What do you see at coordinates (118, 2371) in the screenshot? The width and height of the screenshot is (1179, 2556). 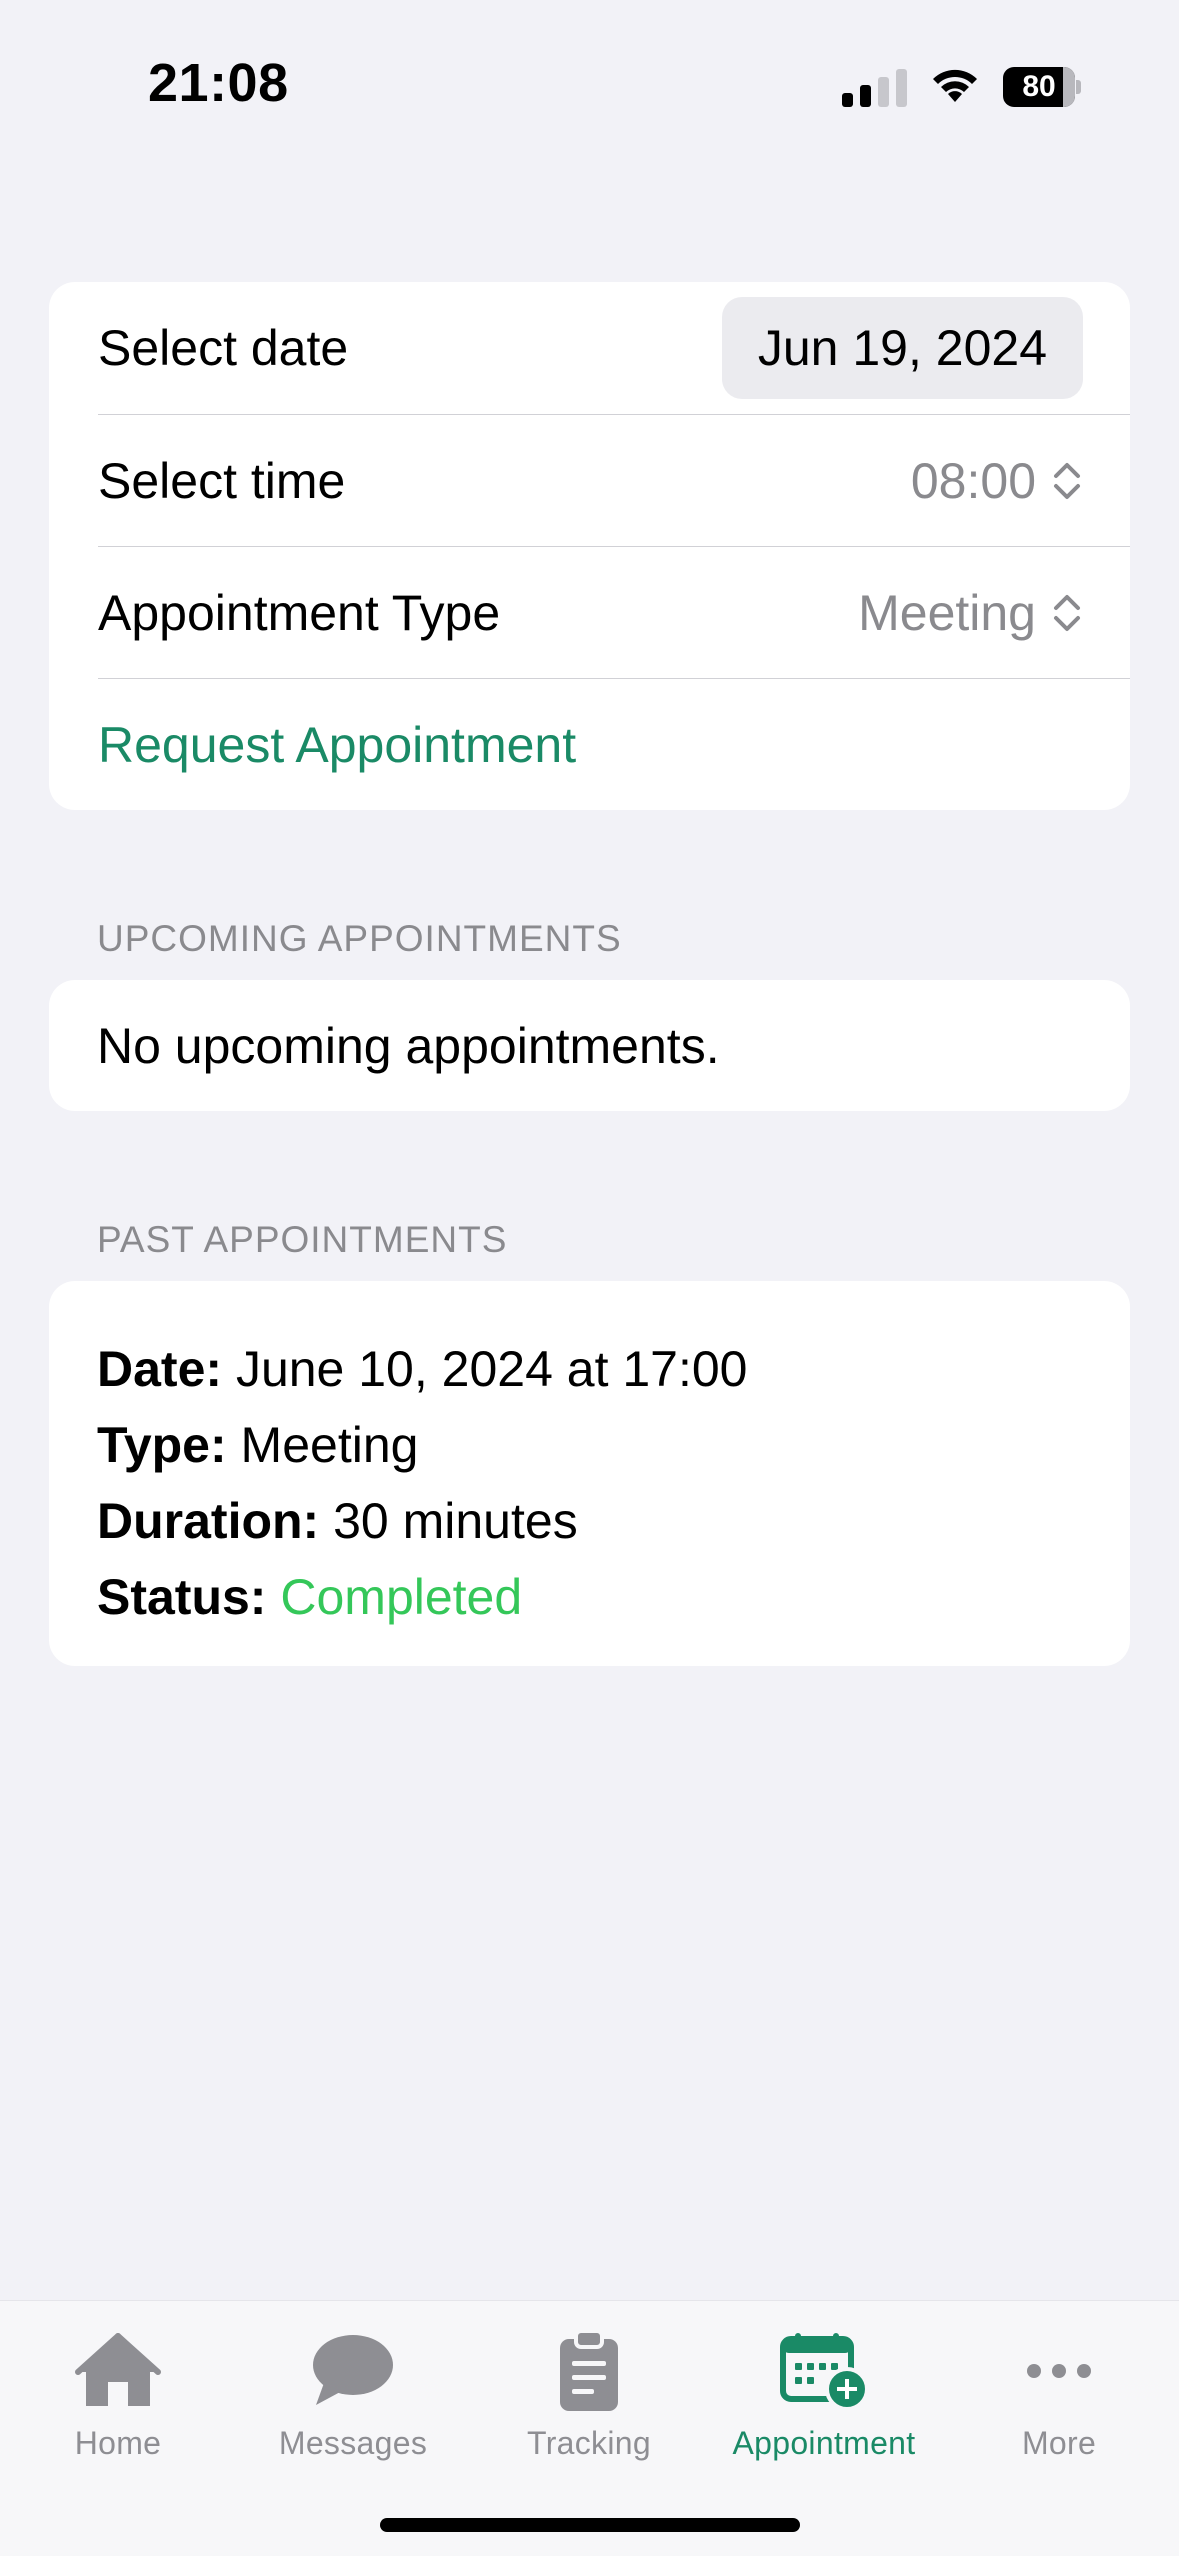 I see `house-icon` at bounding box center [118, 2371].